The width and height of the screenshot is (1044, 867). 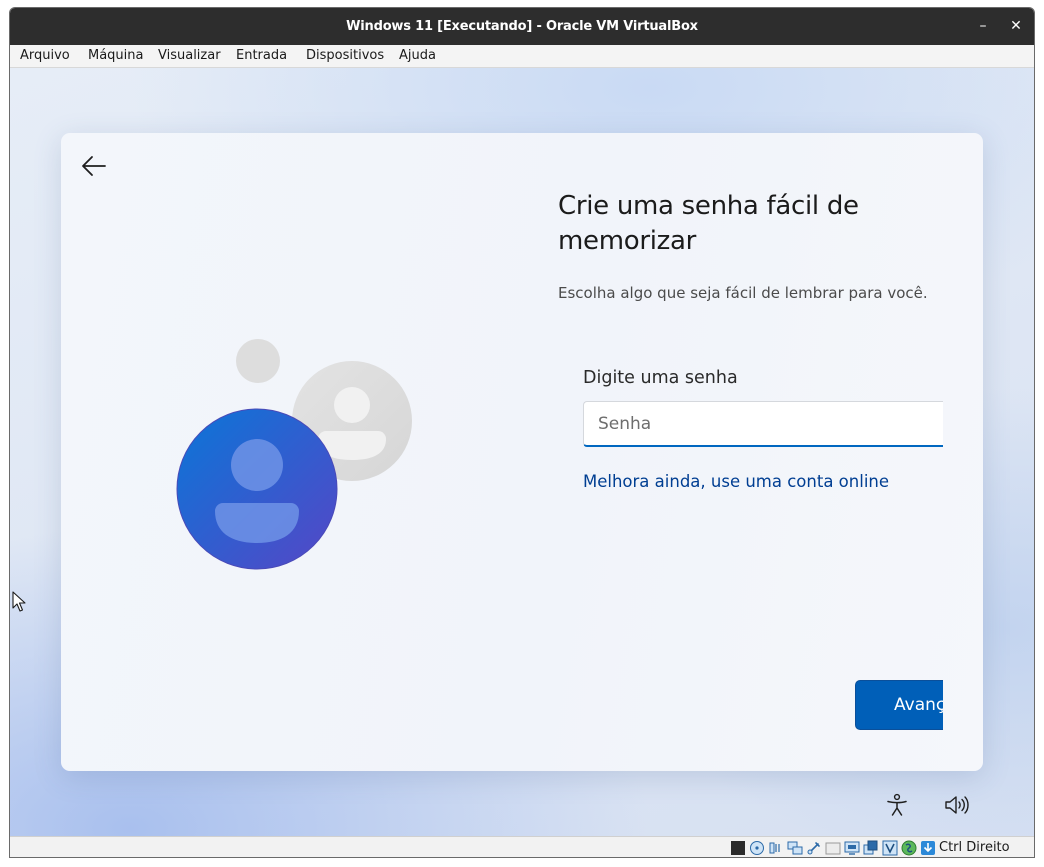 What do you see at coordinates (345, 55) in the screenshot?
I see `menu-dispositivos: Dispositivos` at bounding box center [345, 55].